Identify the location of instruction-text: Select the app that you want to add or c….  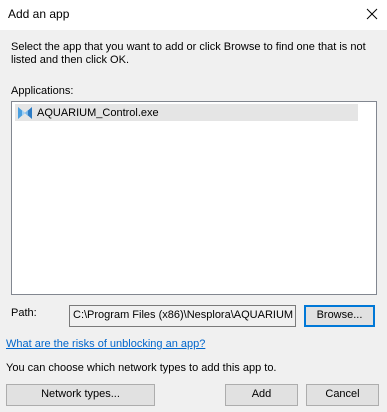
(188, 53).